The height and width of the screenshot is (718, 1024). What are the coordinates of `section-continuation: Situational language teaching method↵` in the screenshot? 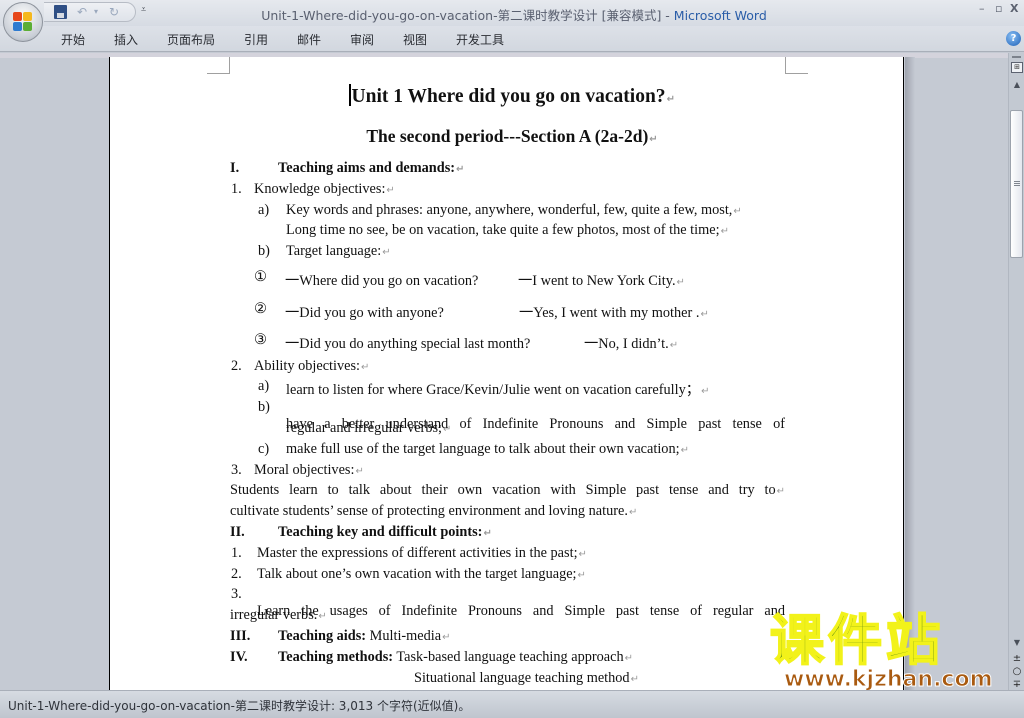 It's located at (526, 678).